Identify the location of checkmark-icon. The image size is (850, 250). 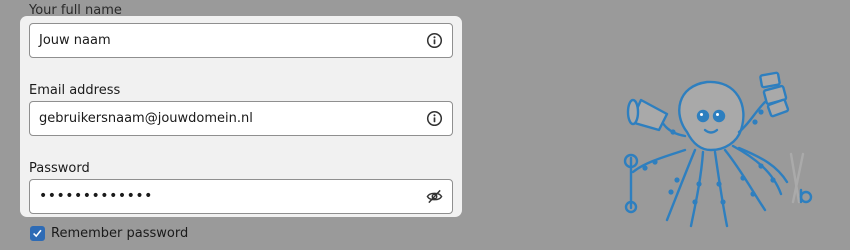
(37, 233).